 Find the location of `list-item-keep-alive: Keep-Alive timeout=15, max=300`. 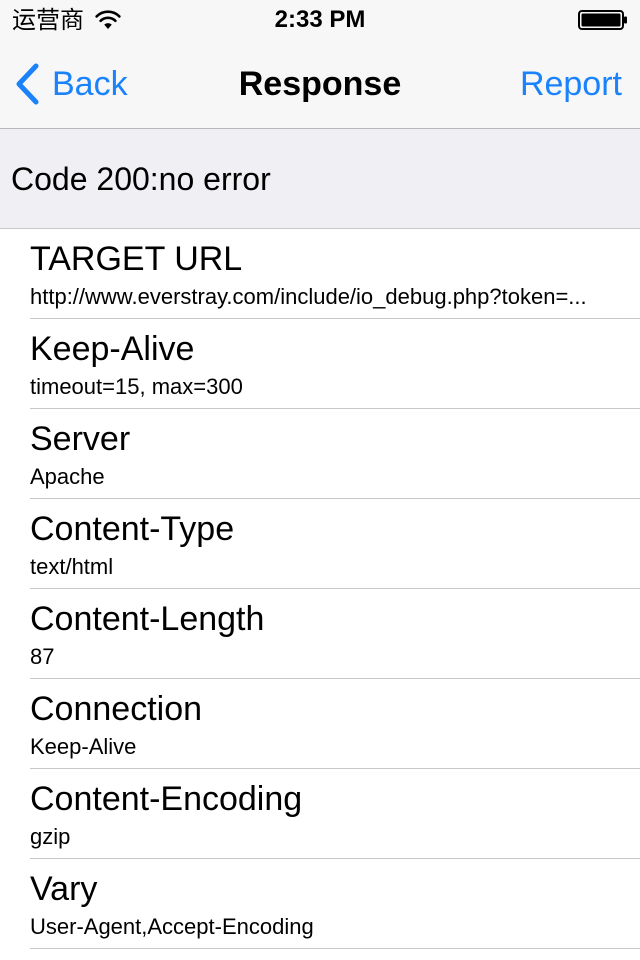

list-item-keep-alive: Keep-Alive timeout=15, max=300 is located at coordinates (320, 364).